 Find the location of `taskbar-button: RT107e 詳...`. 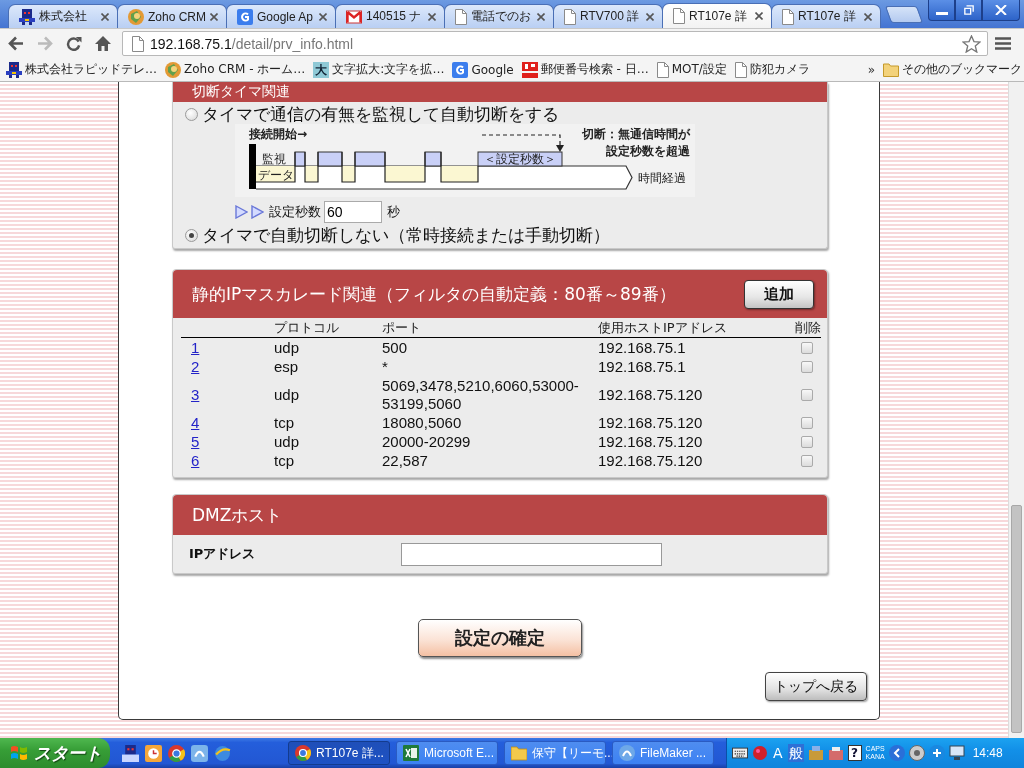

taskbar-button: RT107e 詳... is located at coordinates (339, 753).